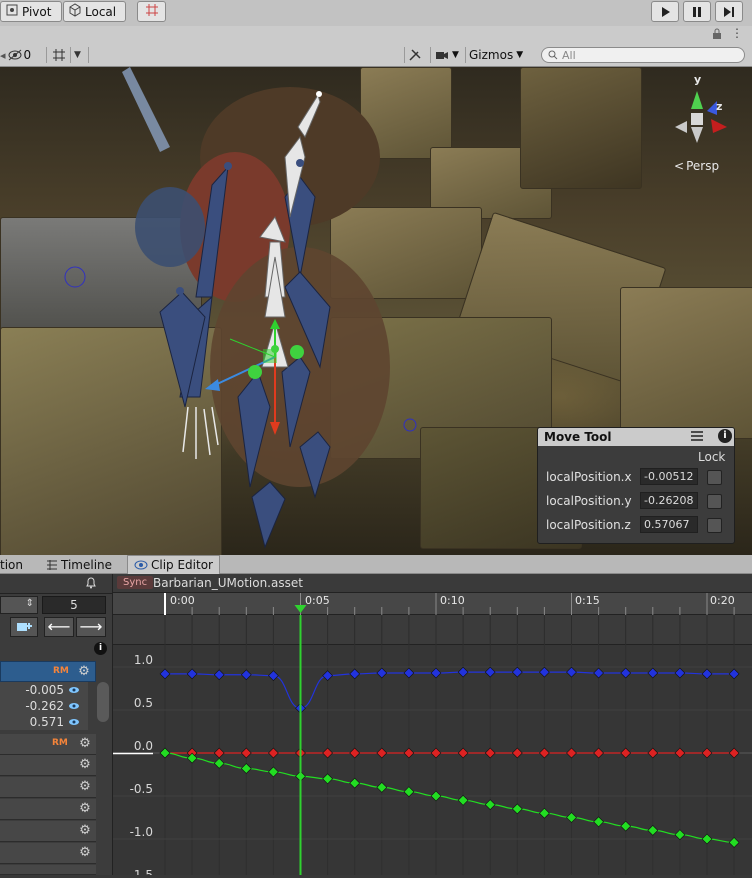 This screenshot has width=752, height=878. Describe the element at coordinates (447, 55) in the screenshot. I see `camera-dropdown: ▼` at that location.